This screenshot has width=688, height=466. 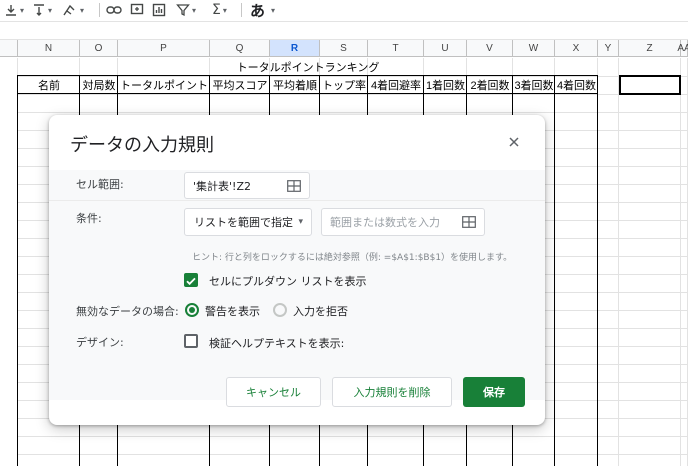 What do you see at coordinates (300, 222) in the screenshot?
I see `chevron-down-icon: ▾` at bounding box center [300, 222].